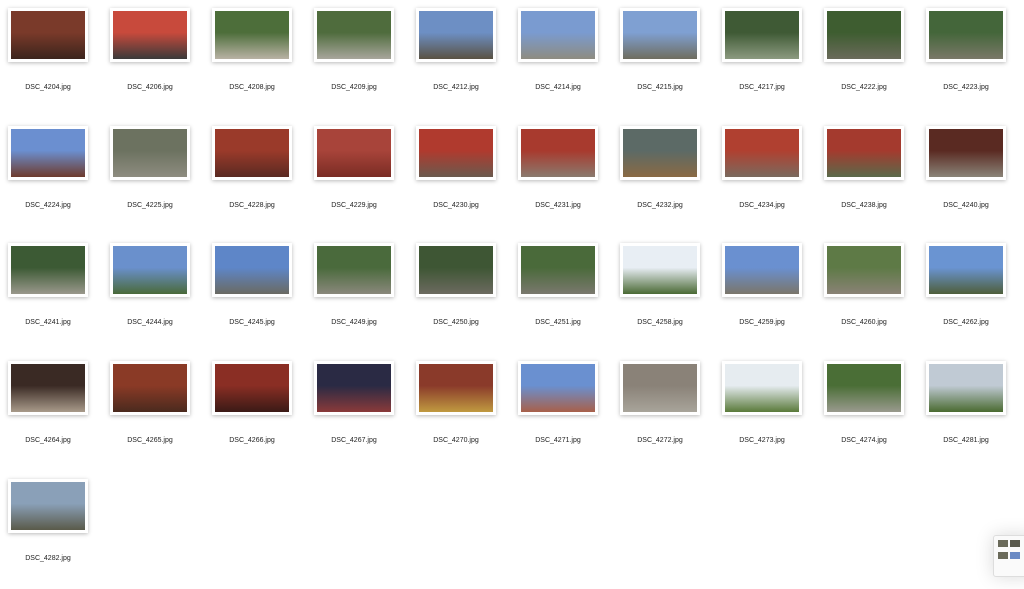 This screenshot has height=589, width=1024. What do you see at coordinates (561, 294) in the screenshot?
I see `file-item: DSC_4251.jpg` at bounding box center [561, 294].